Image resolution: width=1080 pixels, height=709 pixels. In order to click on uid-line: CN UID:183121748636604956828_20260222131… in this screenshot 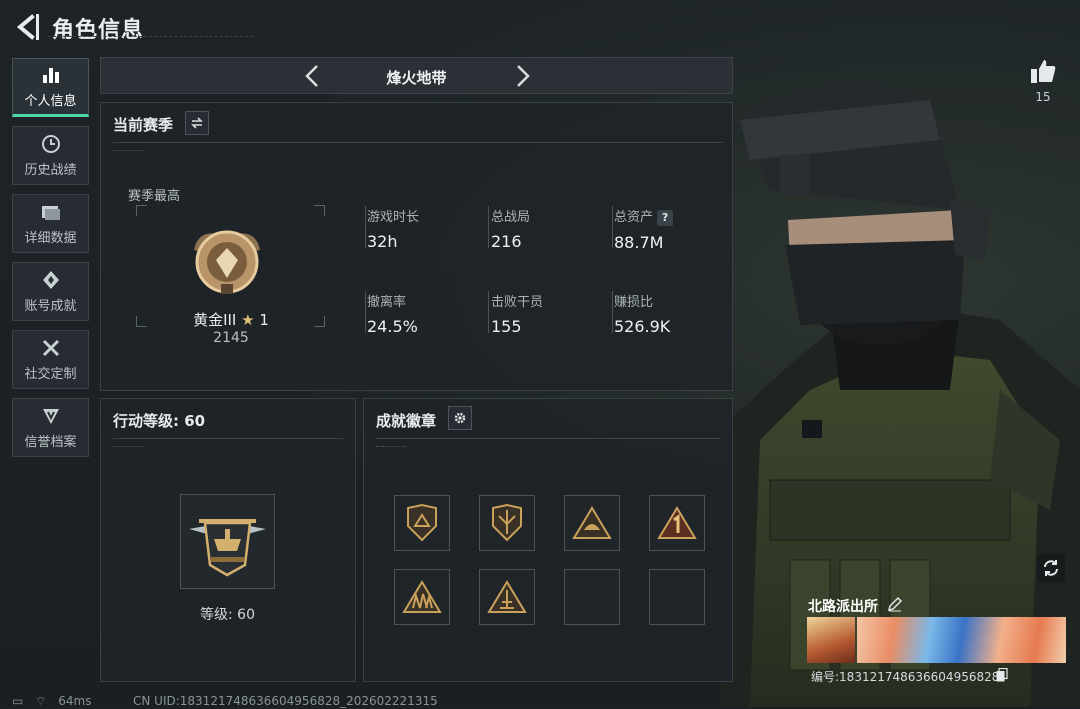, I will do `click(285, 701)`.